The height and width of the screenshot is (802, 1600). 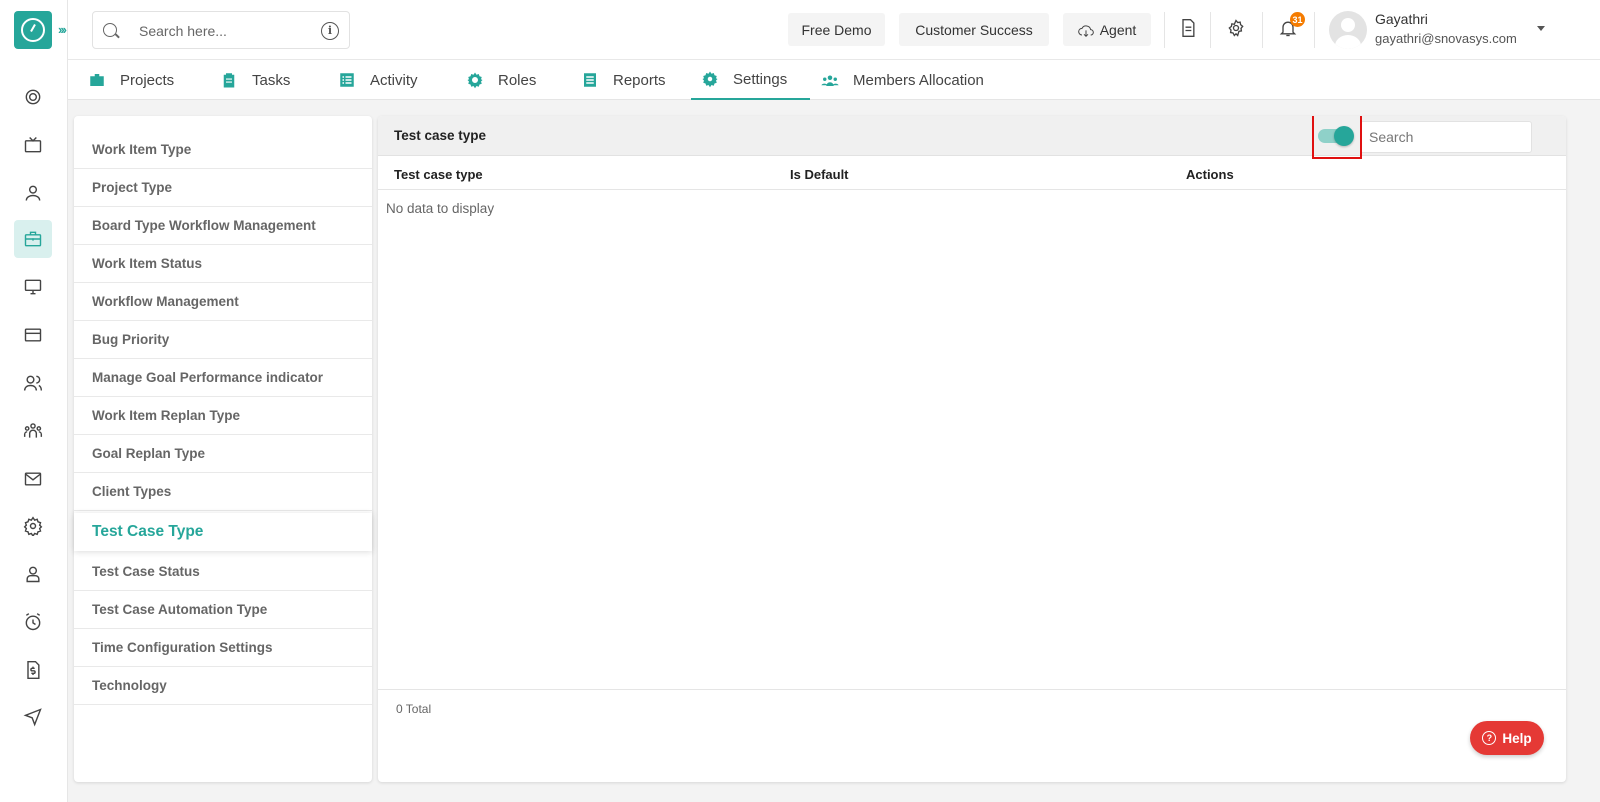 What do you see at coordinates (223, 610) in the screenshot?
I see `side-item-test-case-automation: Test Case Automation Type` at bounding box center [223, 610].